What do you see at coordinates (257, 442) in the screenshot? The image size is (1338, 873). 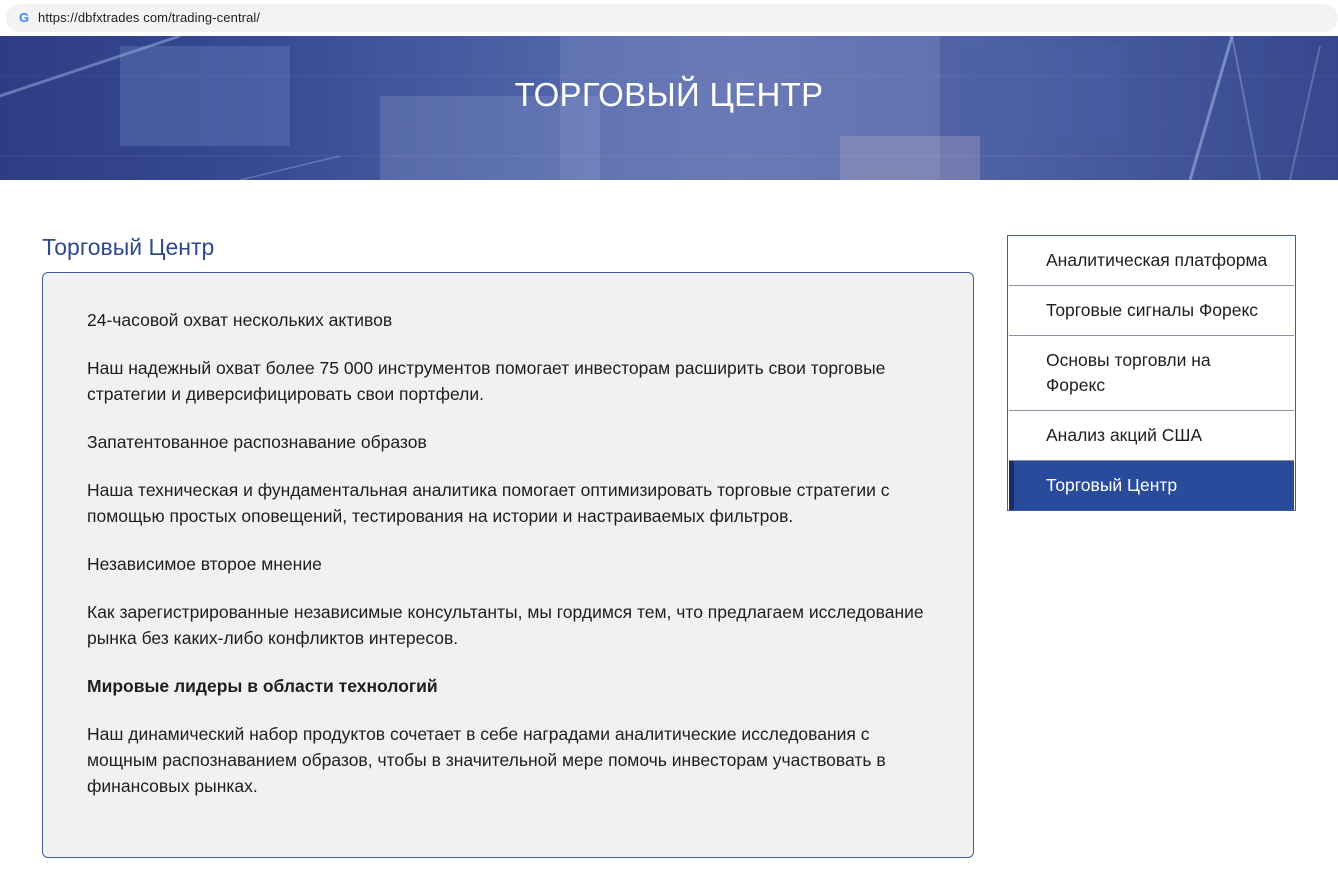 I see `feature-title: Запатентованное распознавание образов` at bounding box center [257, 442].